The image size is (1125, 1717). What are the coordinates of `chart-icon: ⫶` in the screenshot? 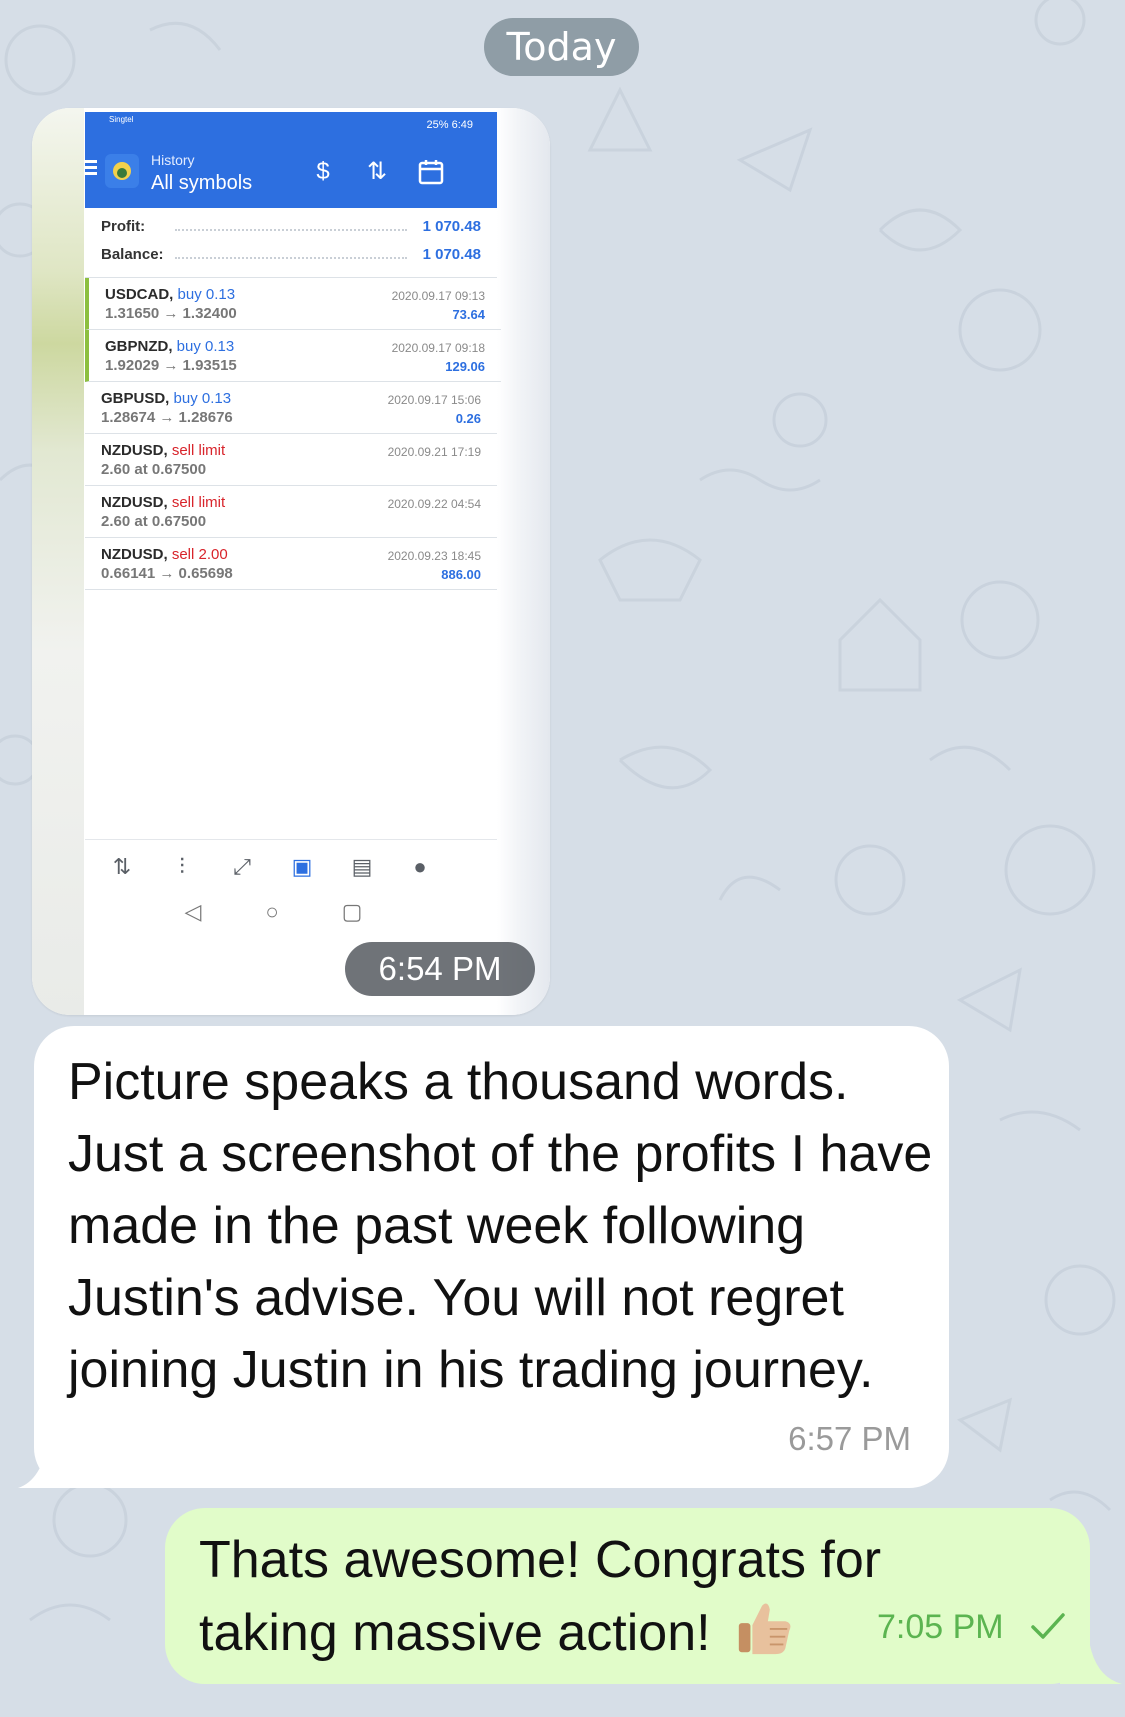 It's located at (182, 866).